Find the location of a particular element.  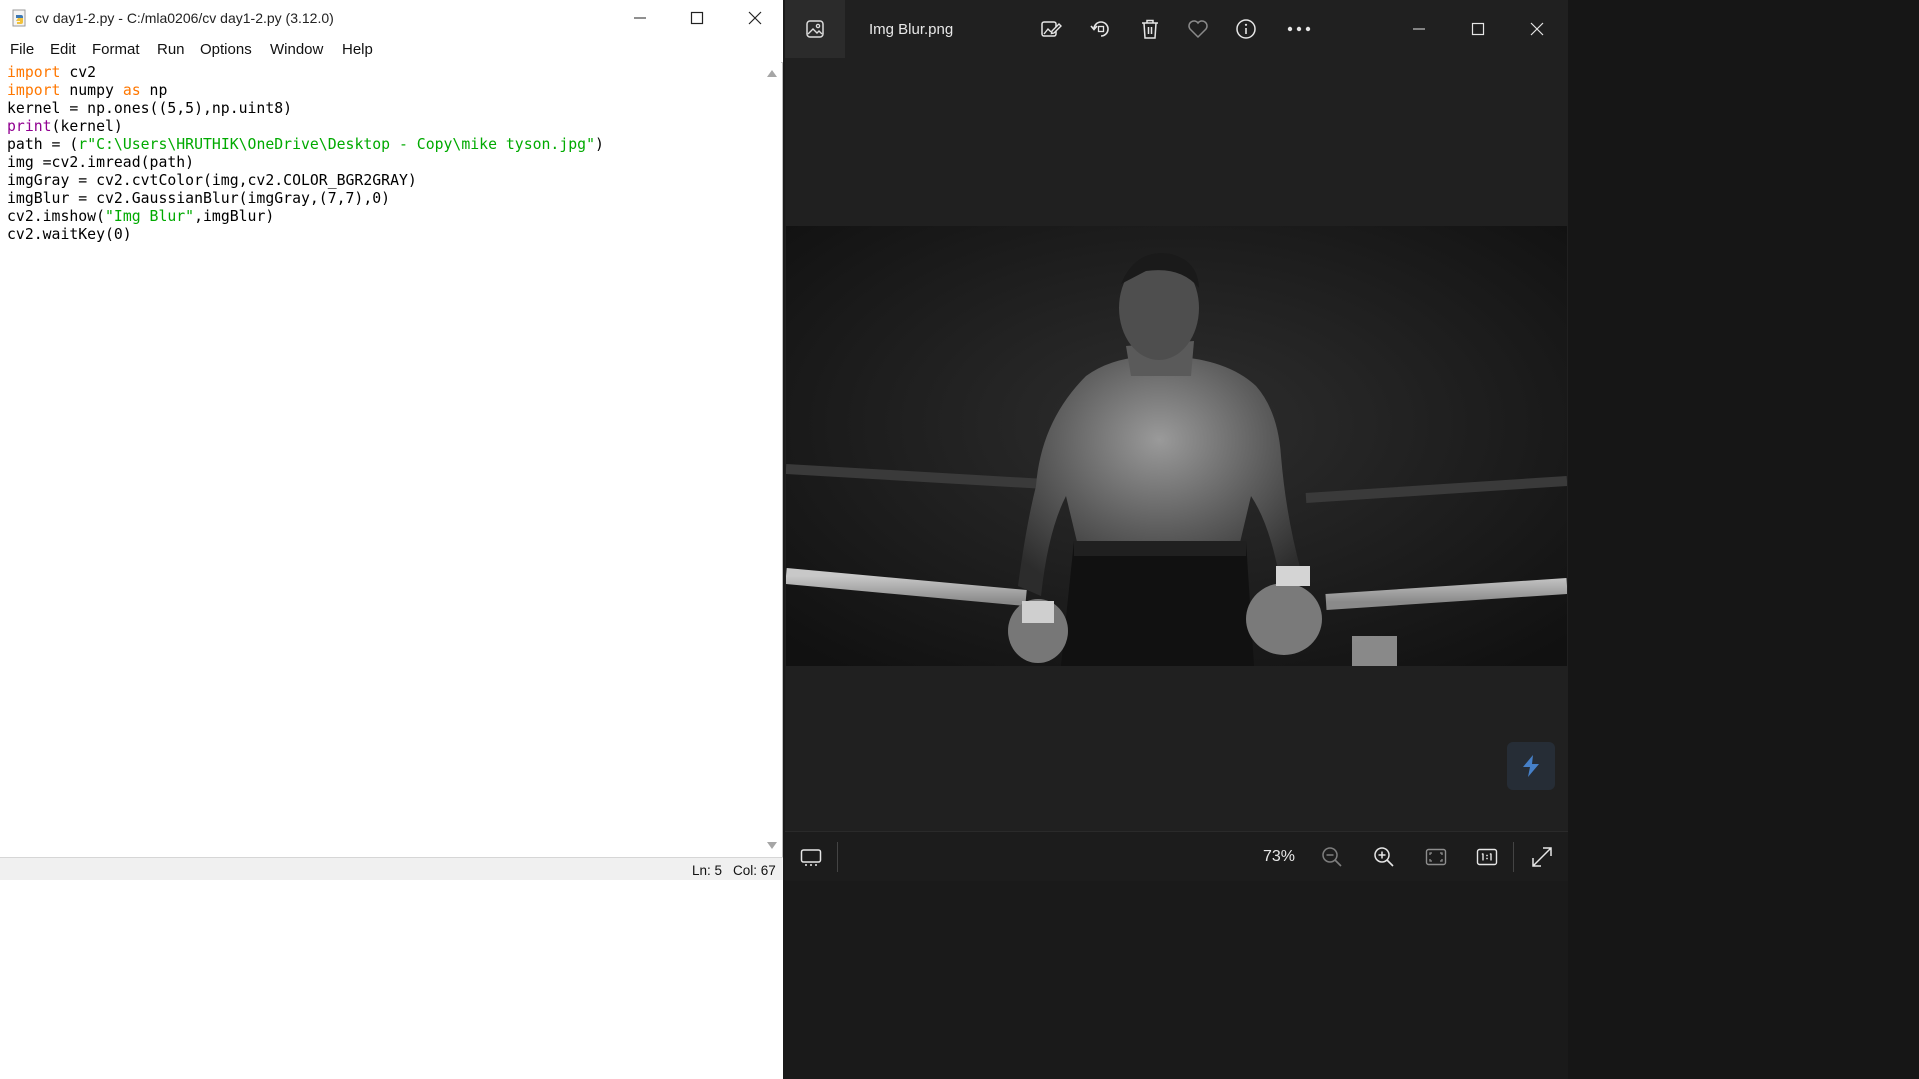

favorite-button is located at coordinates (1198, 29).